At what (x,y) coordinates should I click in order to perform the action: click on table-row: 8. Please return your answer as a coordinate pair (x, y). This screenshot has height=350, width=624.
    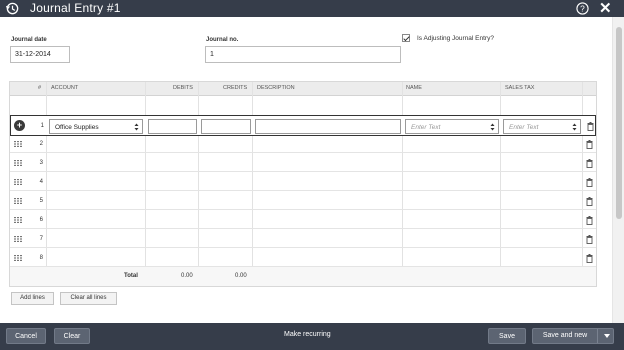
    Looking at the image, I should click on (303, 258).